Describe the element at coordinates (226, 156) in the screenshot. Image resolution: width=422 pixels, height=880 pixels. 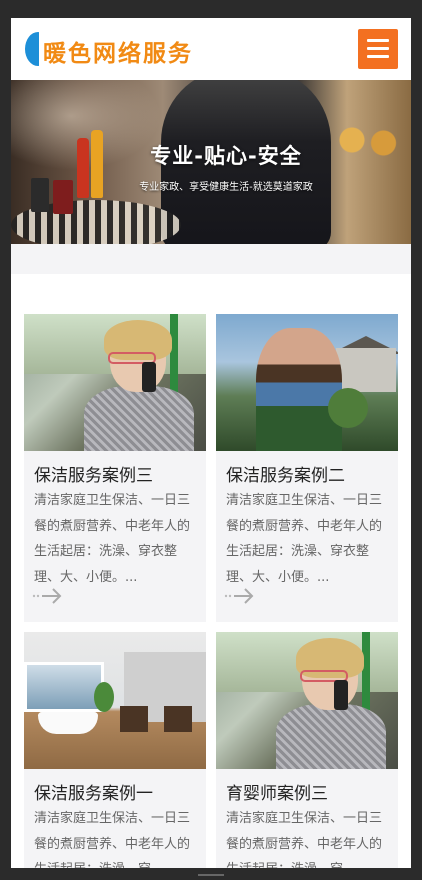
I see `banner-title: 专业-贴心-安全` at that location.